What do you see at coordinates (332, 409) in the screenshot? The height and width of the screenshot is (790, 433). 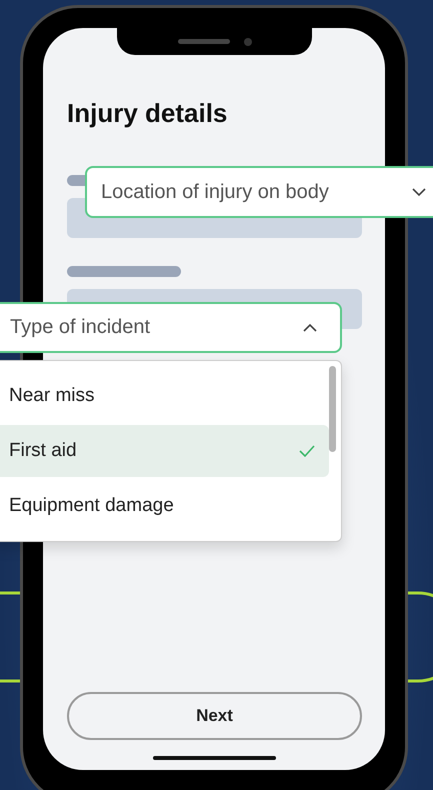 I see `scrollbar-thumb` at bounding box center [332, 409].